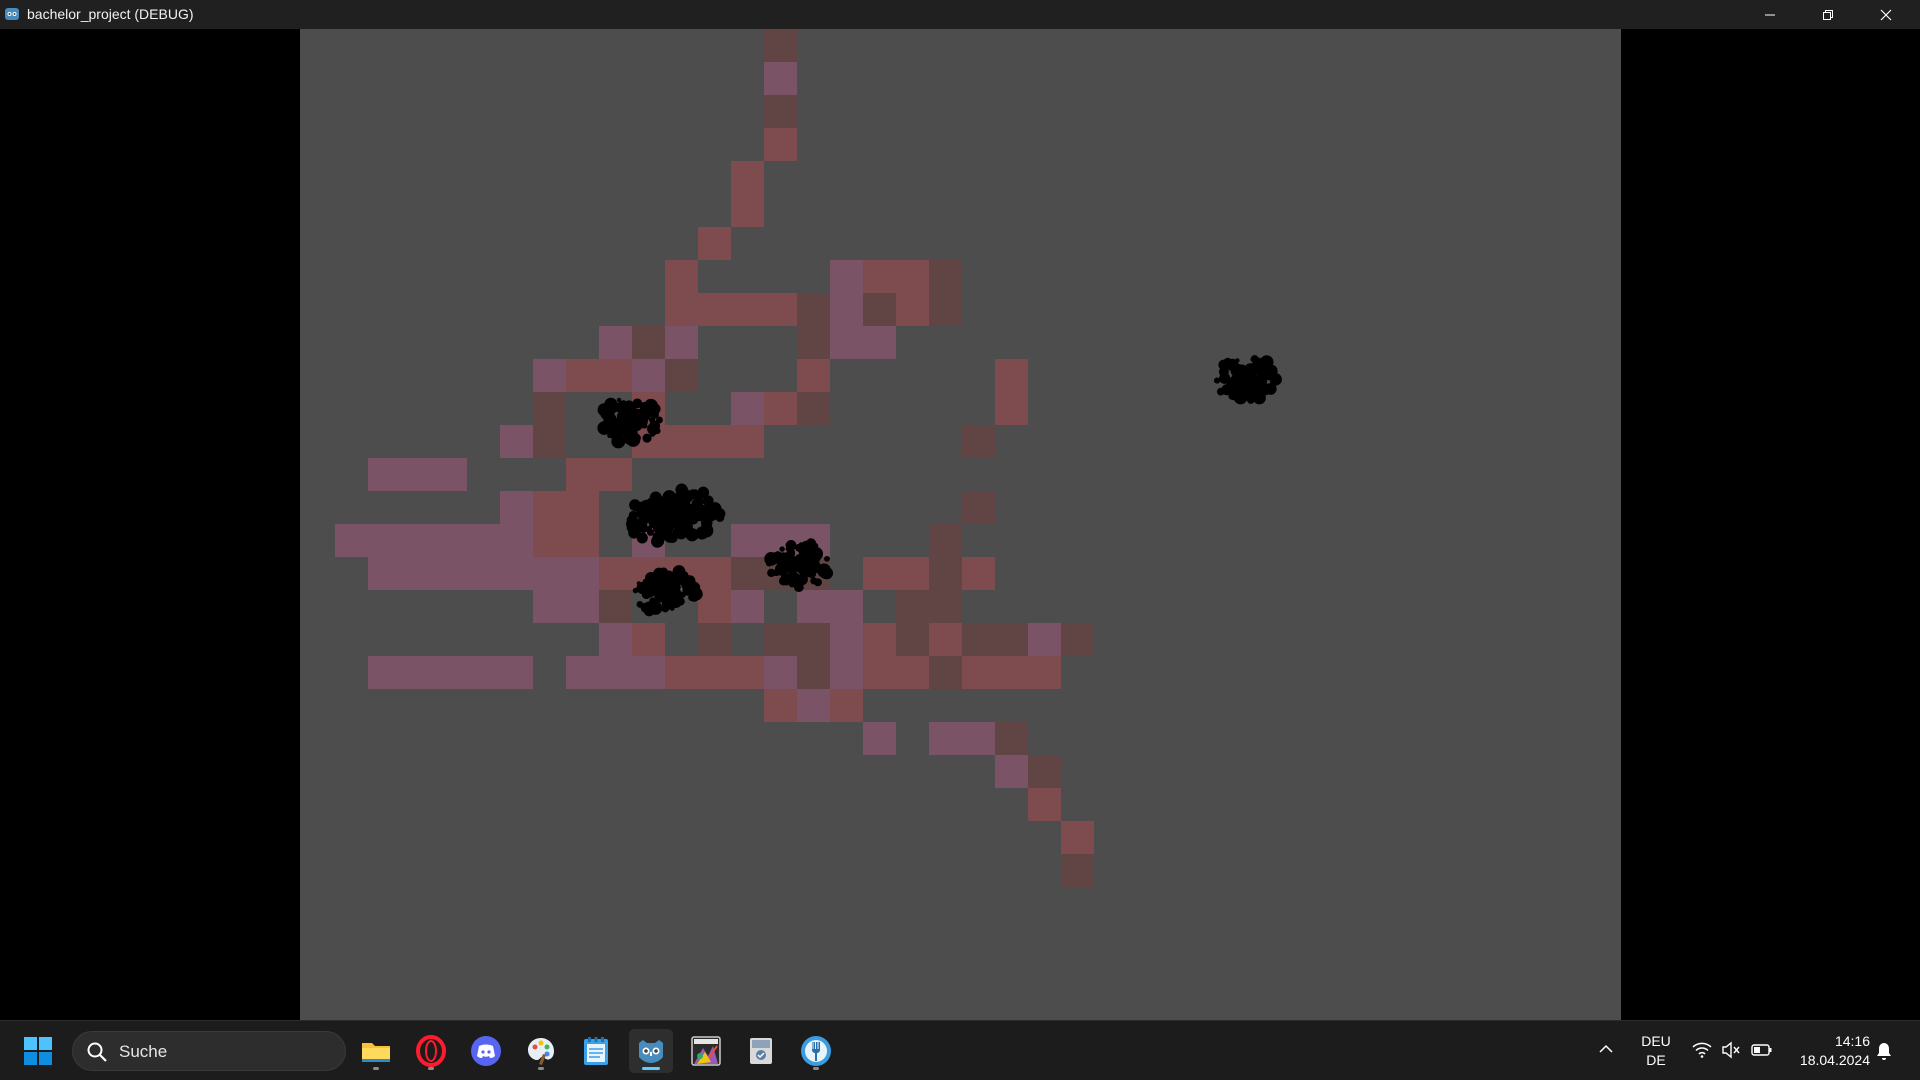 This screenshot has height=1080, width=1920. I want to click on taskbar-notepad, so click(596, 1051).